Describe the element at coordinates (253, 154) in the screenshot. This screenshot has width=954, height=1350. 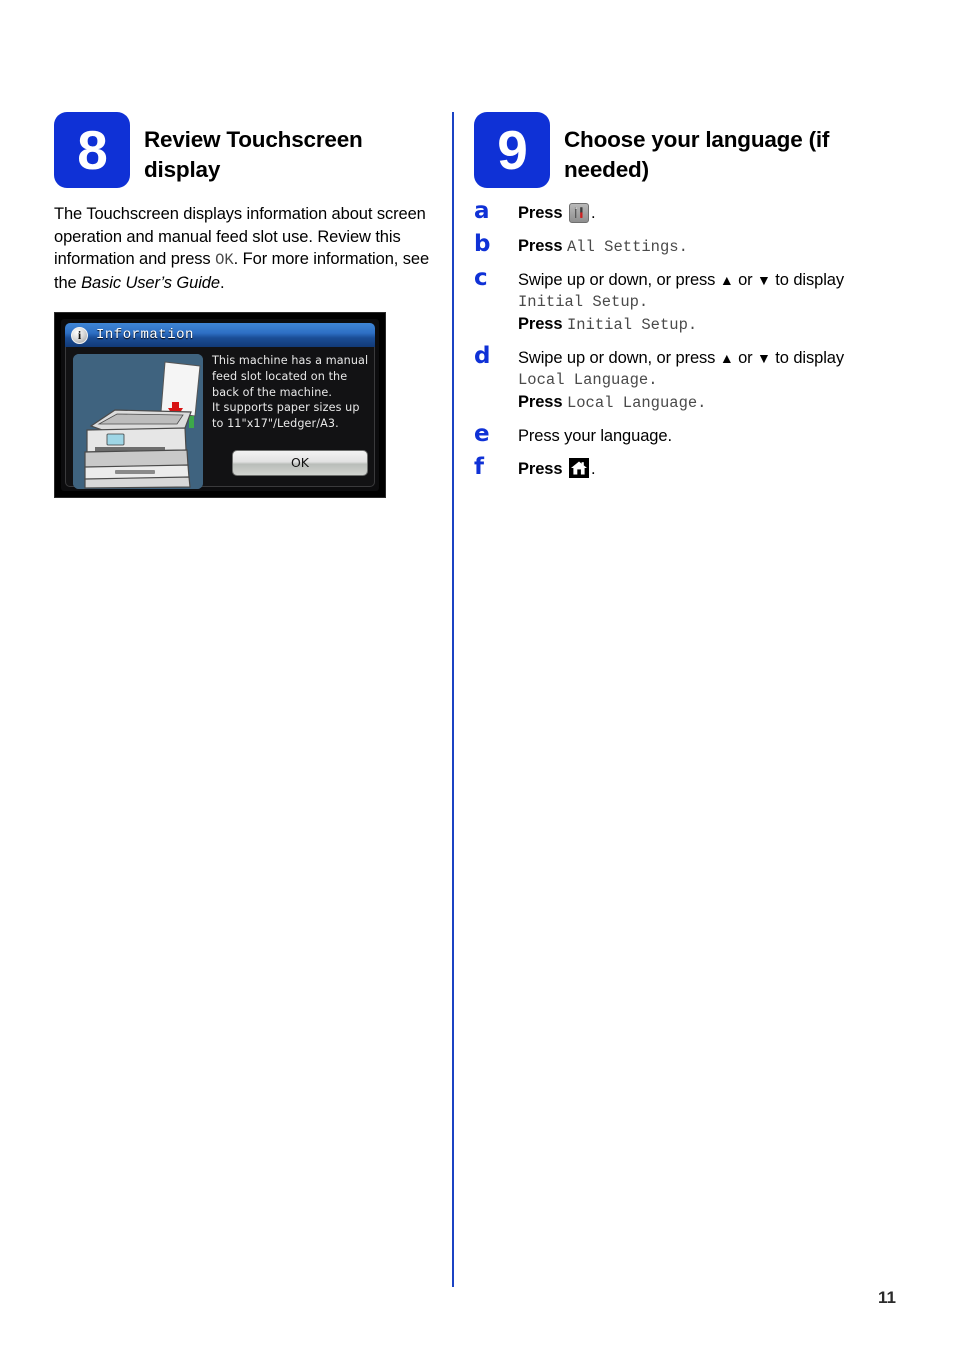
I see `step-8-title: Review Touchscreen display` at that location.